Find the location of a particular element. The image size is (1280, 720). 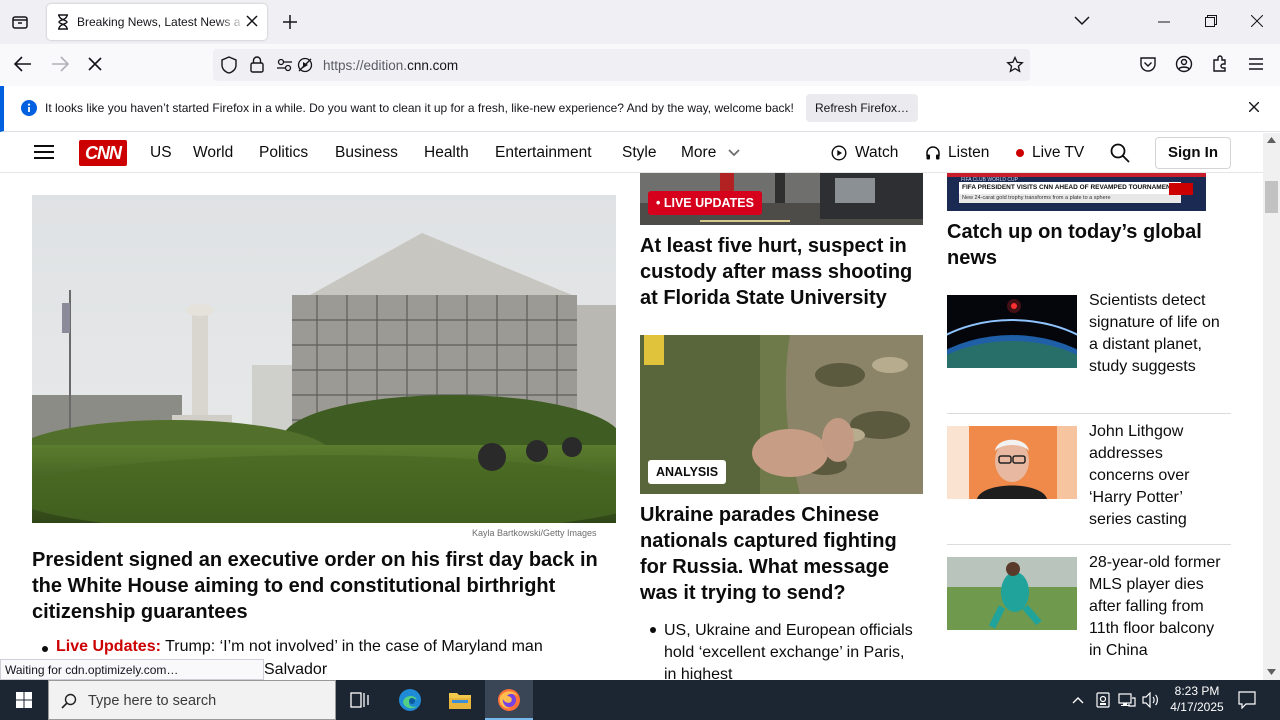

extensions-icon is located at coordinates (1220, 64).